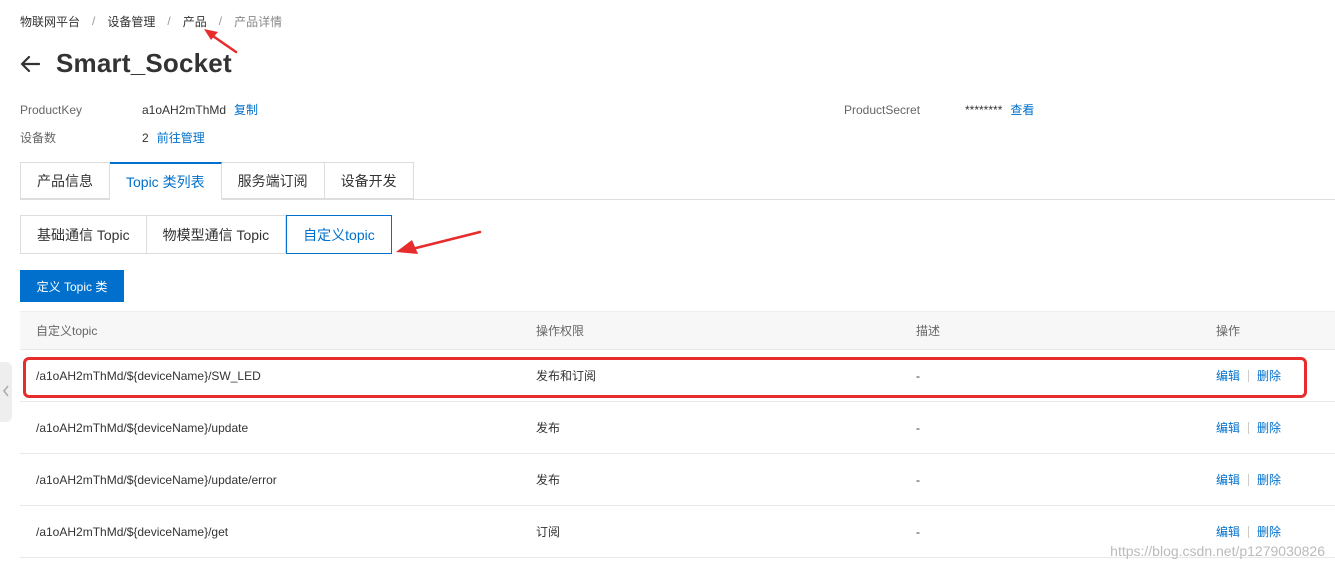 The width and height of the screenshot is (1335, 569). What do you see at coordinates (142, 427) in the screenshot?
I see `topic-cell: /a1oAH2mThMd/${deviceName}/update` at bounding box center [142, 427].